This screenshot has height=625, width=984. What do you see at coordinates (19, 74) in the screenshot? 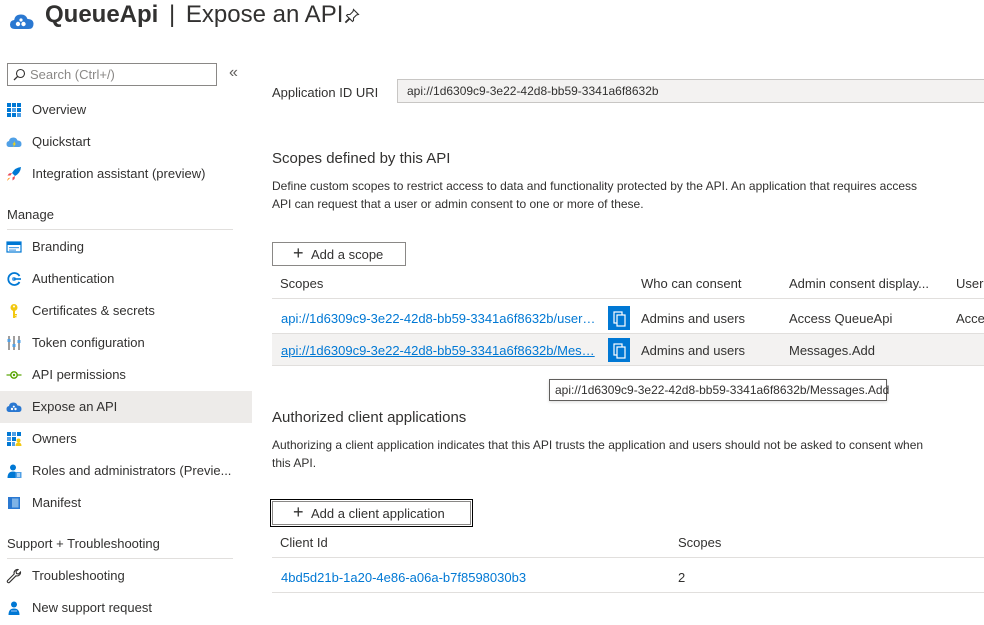
I see `search-icon` at bounding box center [19, 74].